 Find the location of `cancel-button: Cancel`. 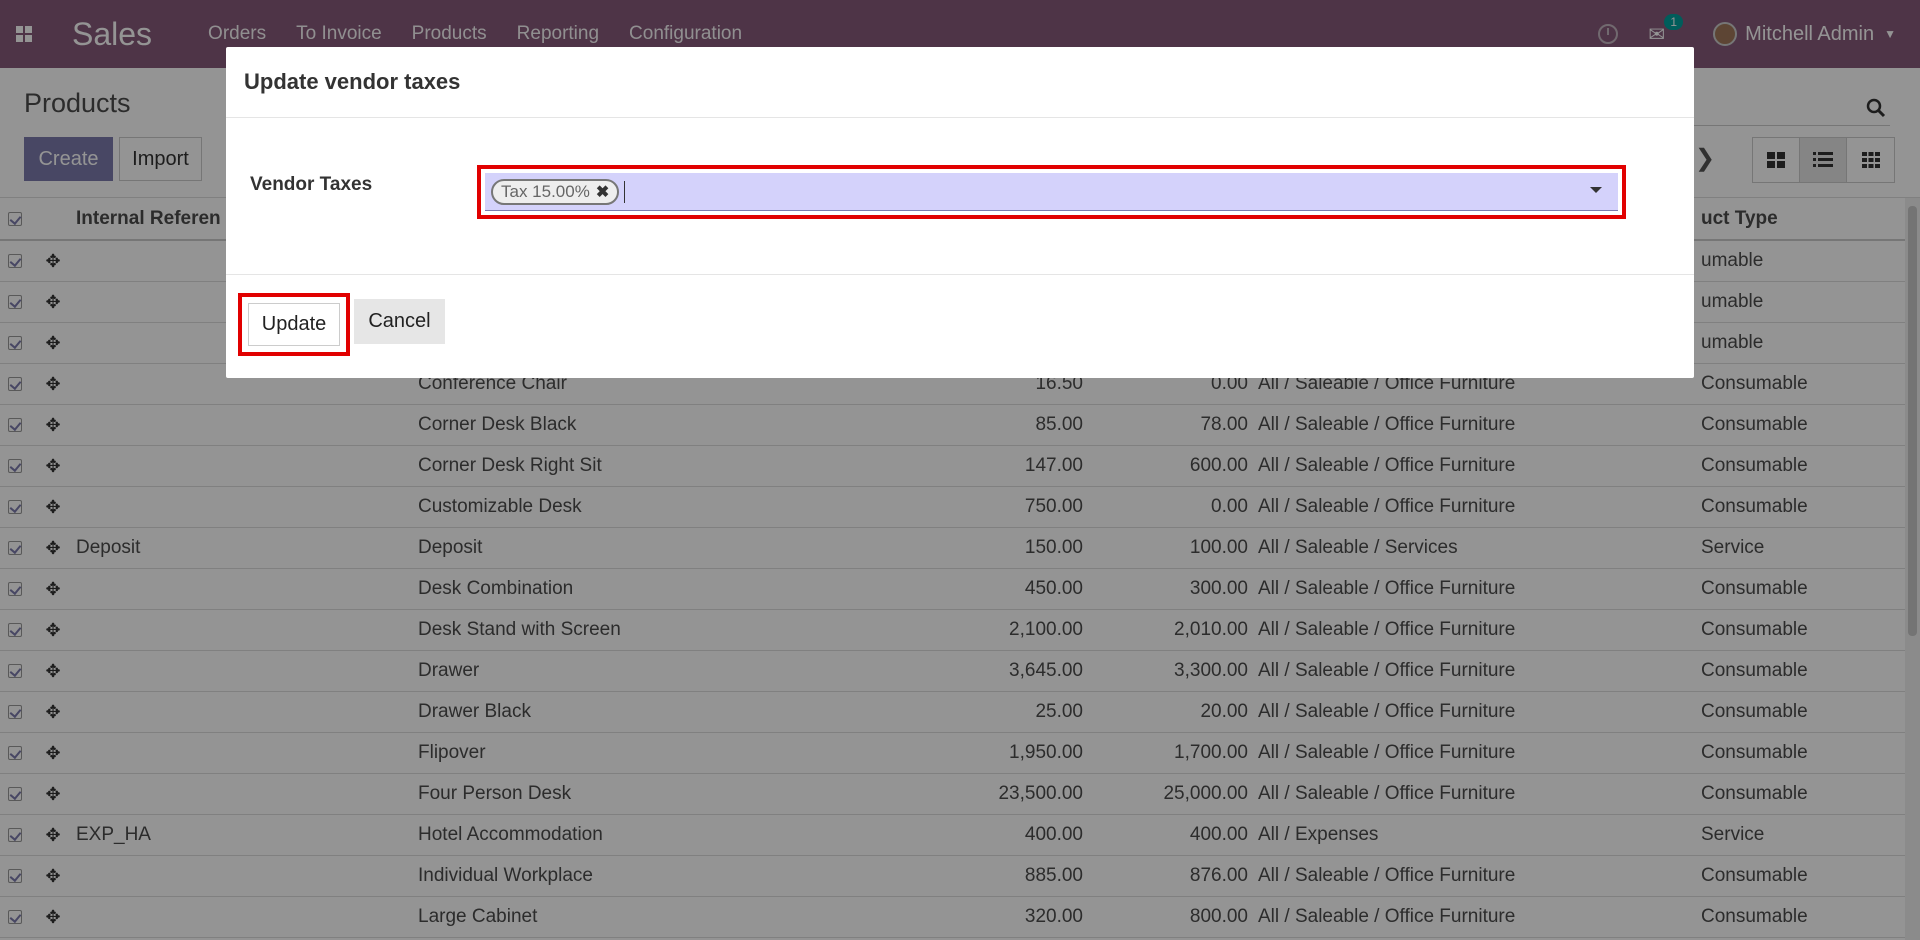

cancel-button: Cancel is located at coordinates (399, 321).